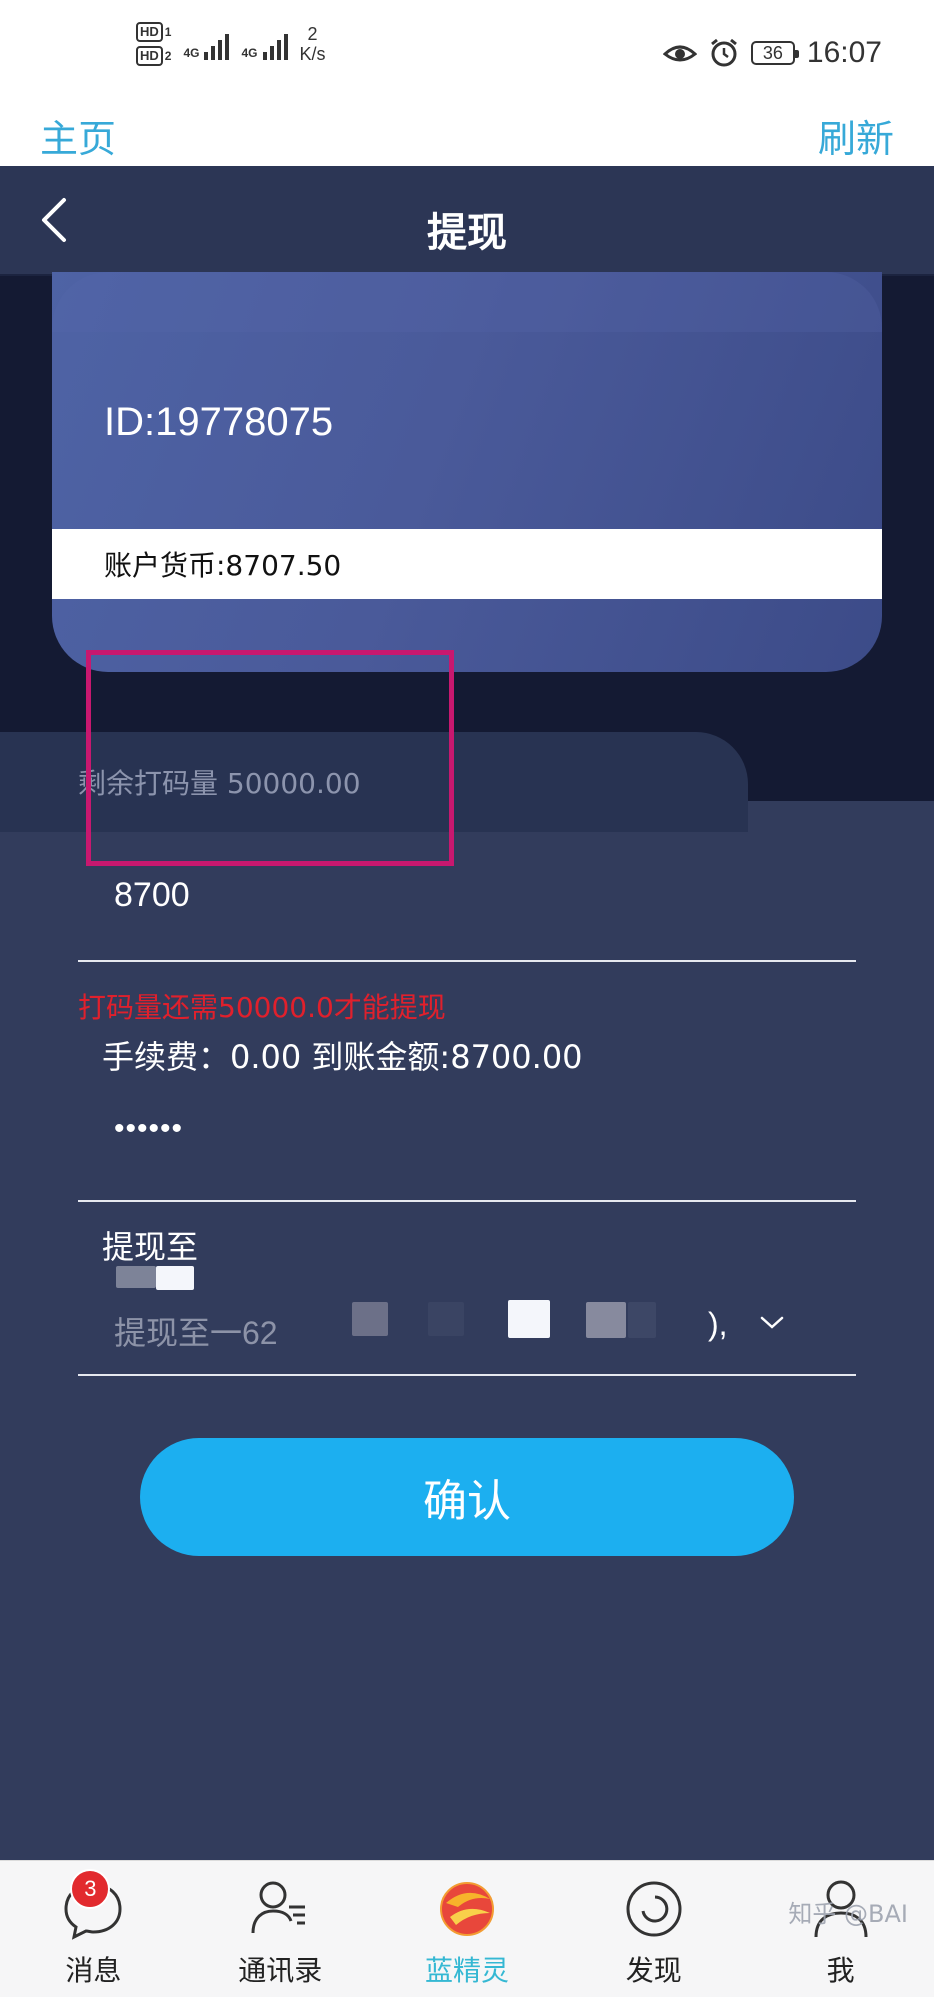  What do you see at coordinates (467, 564) in the screenshot?
I see `balance-strip: 账户货币:8707.50` at bounding box center [467, 564].